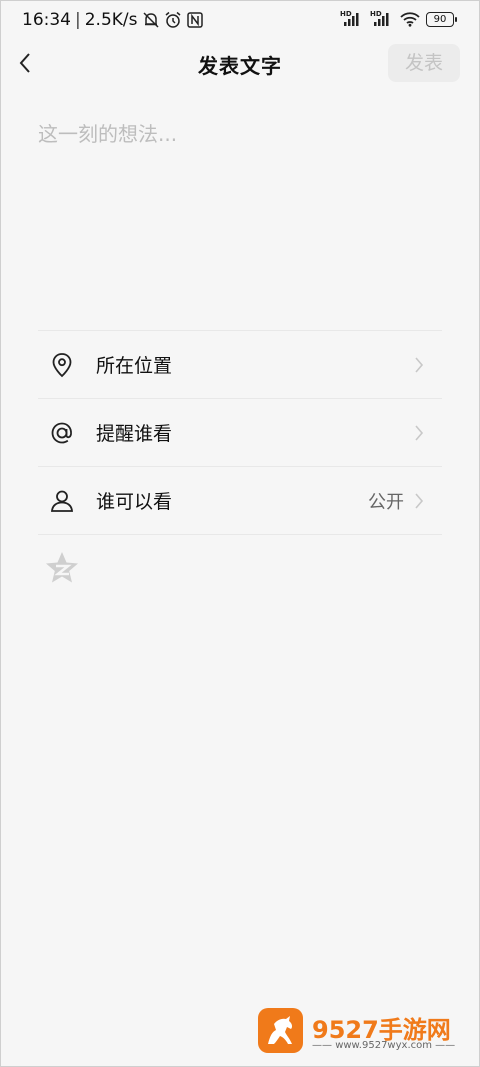 The width and height of the screenshot is (480, 1067). What do you see at coordinates (61, 433) in the screenshot?
I see `at-sign-icon` at bounding box center [61, 433].